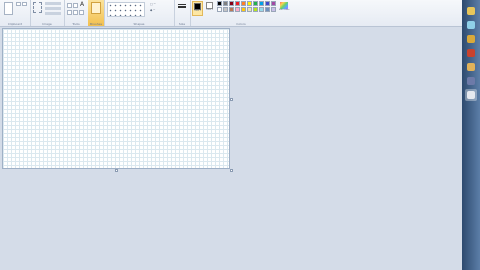 This screenshot has height=270, width=480. I want to click on paint-icon, so click(471, 95).